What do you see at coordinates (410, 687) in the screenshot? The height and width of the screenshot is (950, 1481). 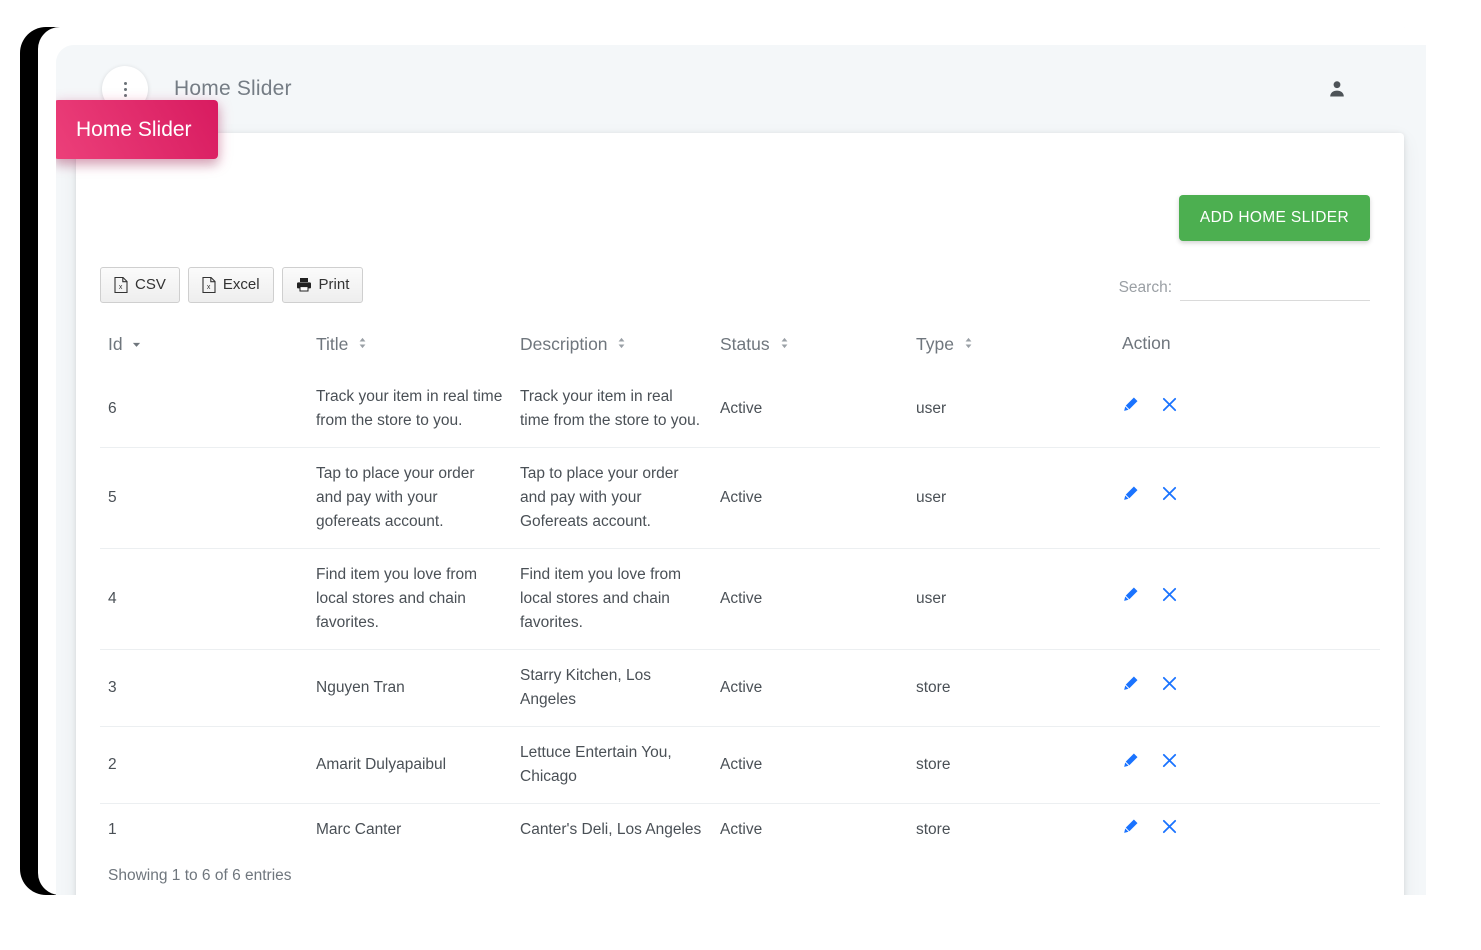 I see `cell-title: Nguyen Tran` at bounding box center [410, 687].